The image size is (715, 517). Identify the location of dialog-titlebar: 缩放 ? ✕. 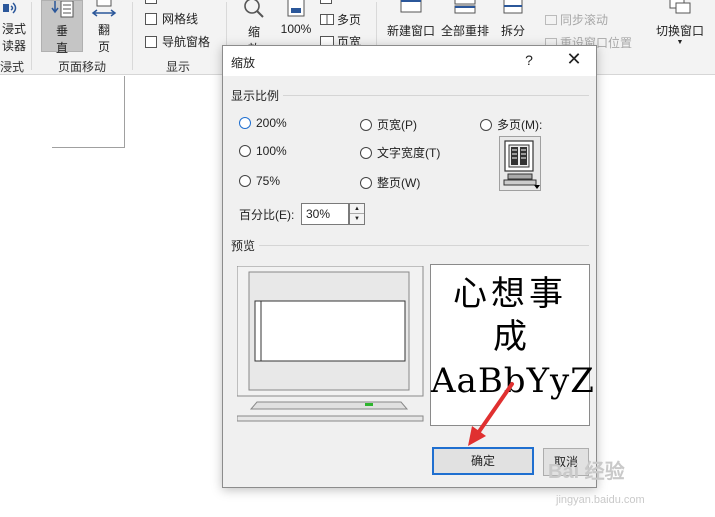
(409, 61).